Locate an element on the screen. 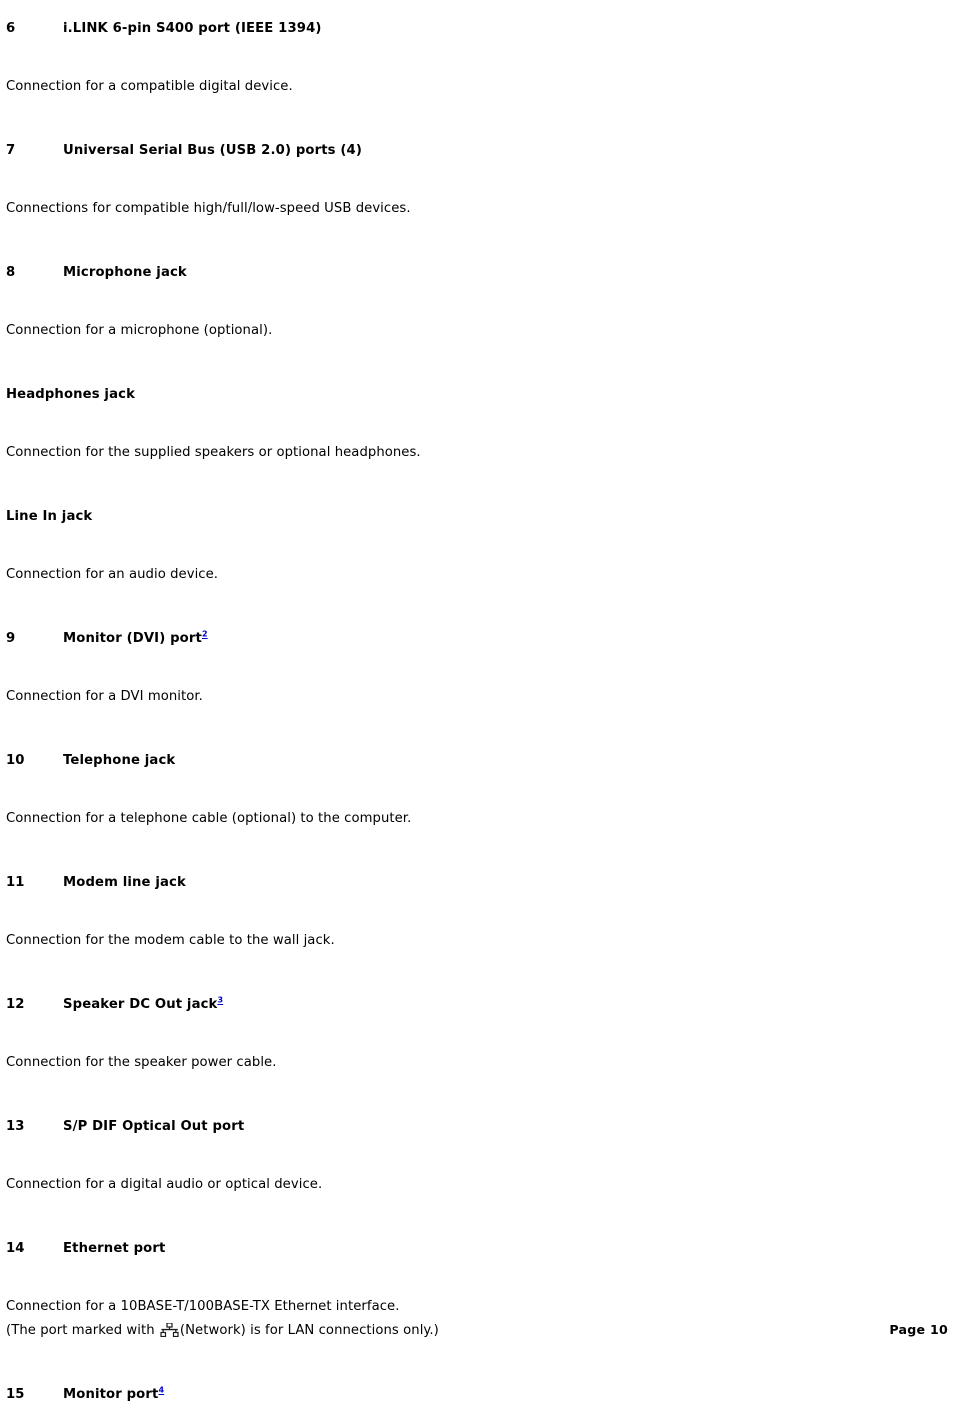 The width and height of the screenshot is (954, 1404). entry-body-9: Connection for a DVI monitor. is located at coordinates (104, 696).